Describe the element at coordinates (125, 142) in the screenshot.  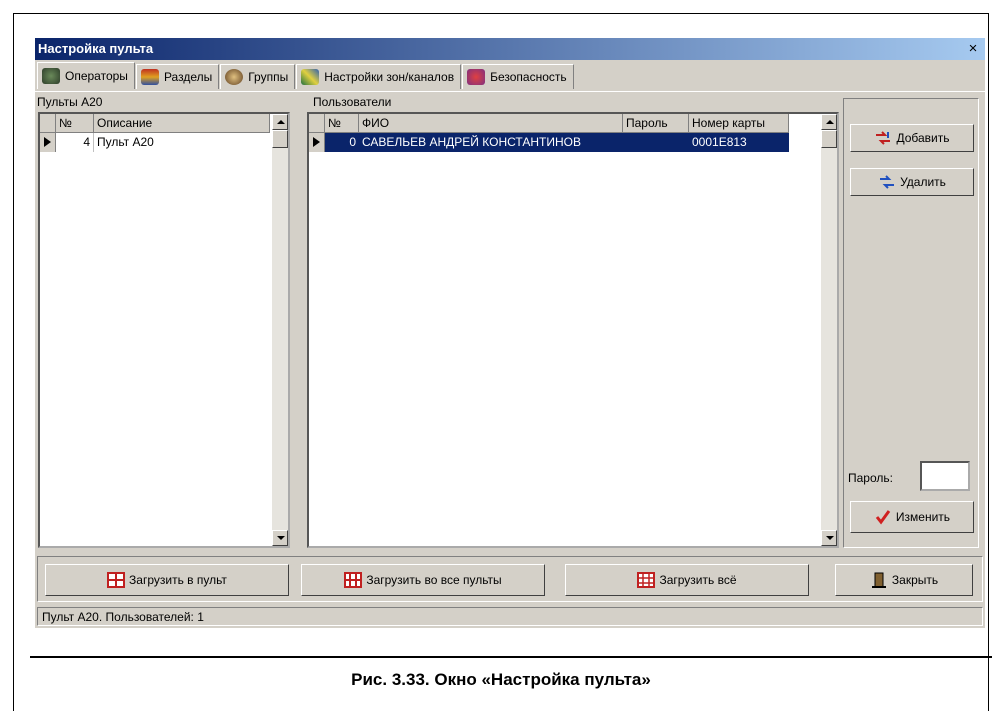
I see `cell-desc: Пульт А20` at that location.